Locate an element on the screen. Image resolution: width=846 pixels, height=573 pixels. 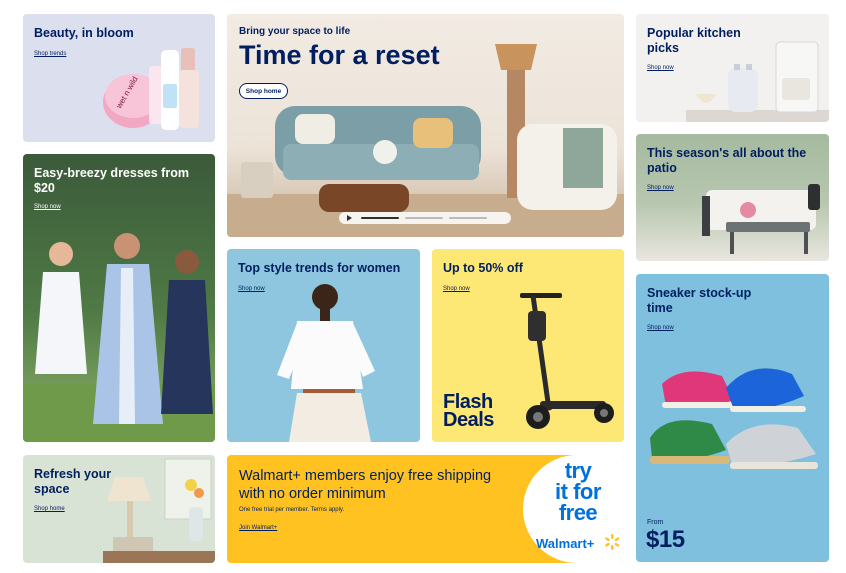
walmart-plus-logo: Walmart+ is located at coordinates (578, 542).